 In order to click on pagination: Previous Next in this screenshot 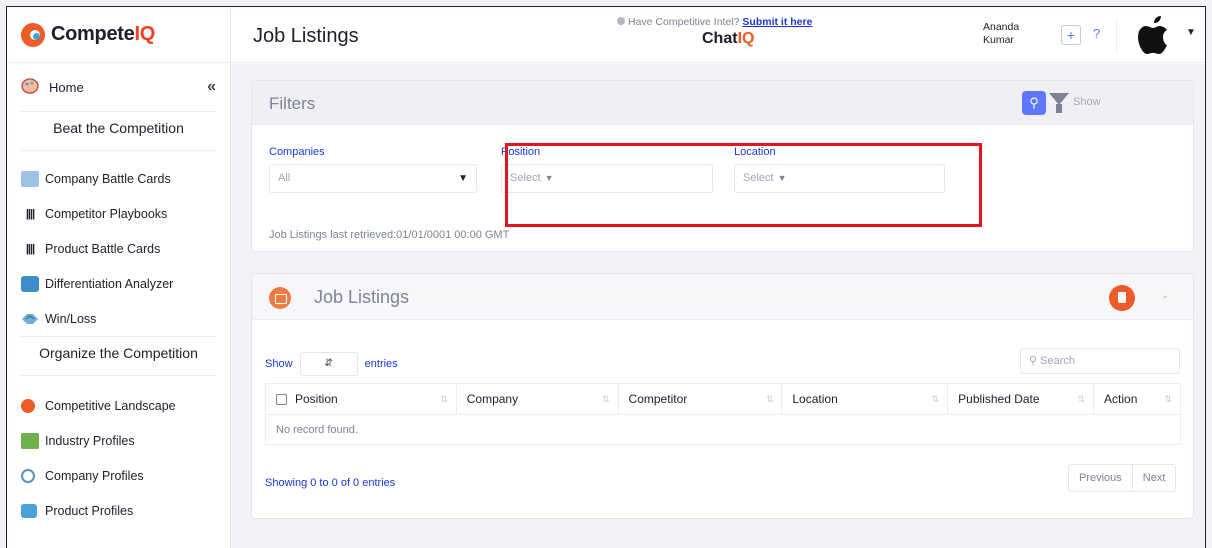, I will do `click(1122, 478)`.